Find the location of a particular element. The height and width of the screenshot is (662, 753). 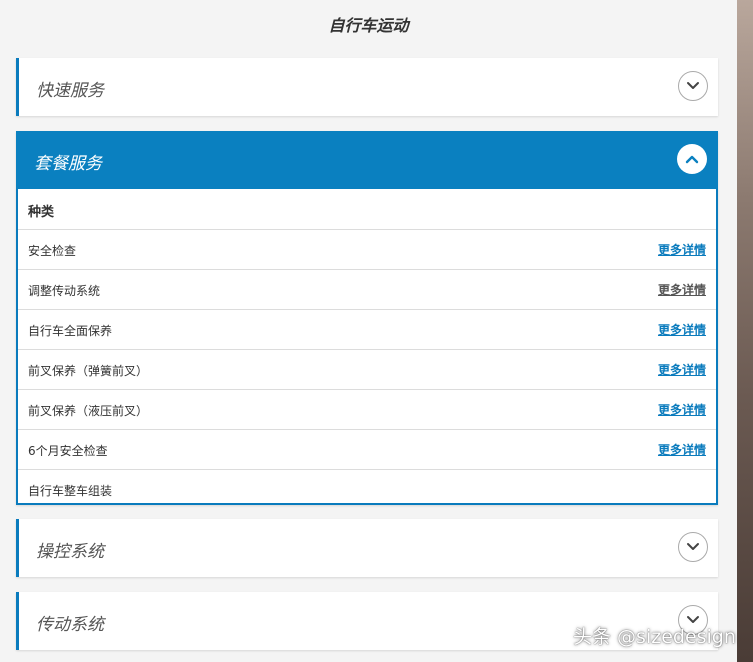

background-photo-edge is located at coordinates (745, 331).